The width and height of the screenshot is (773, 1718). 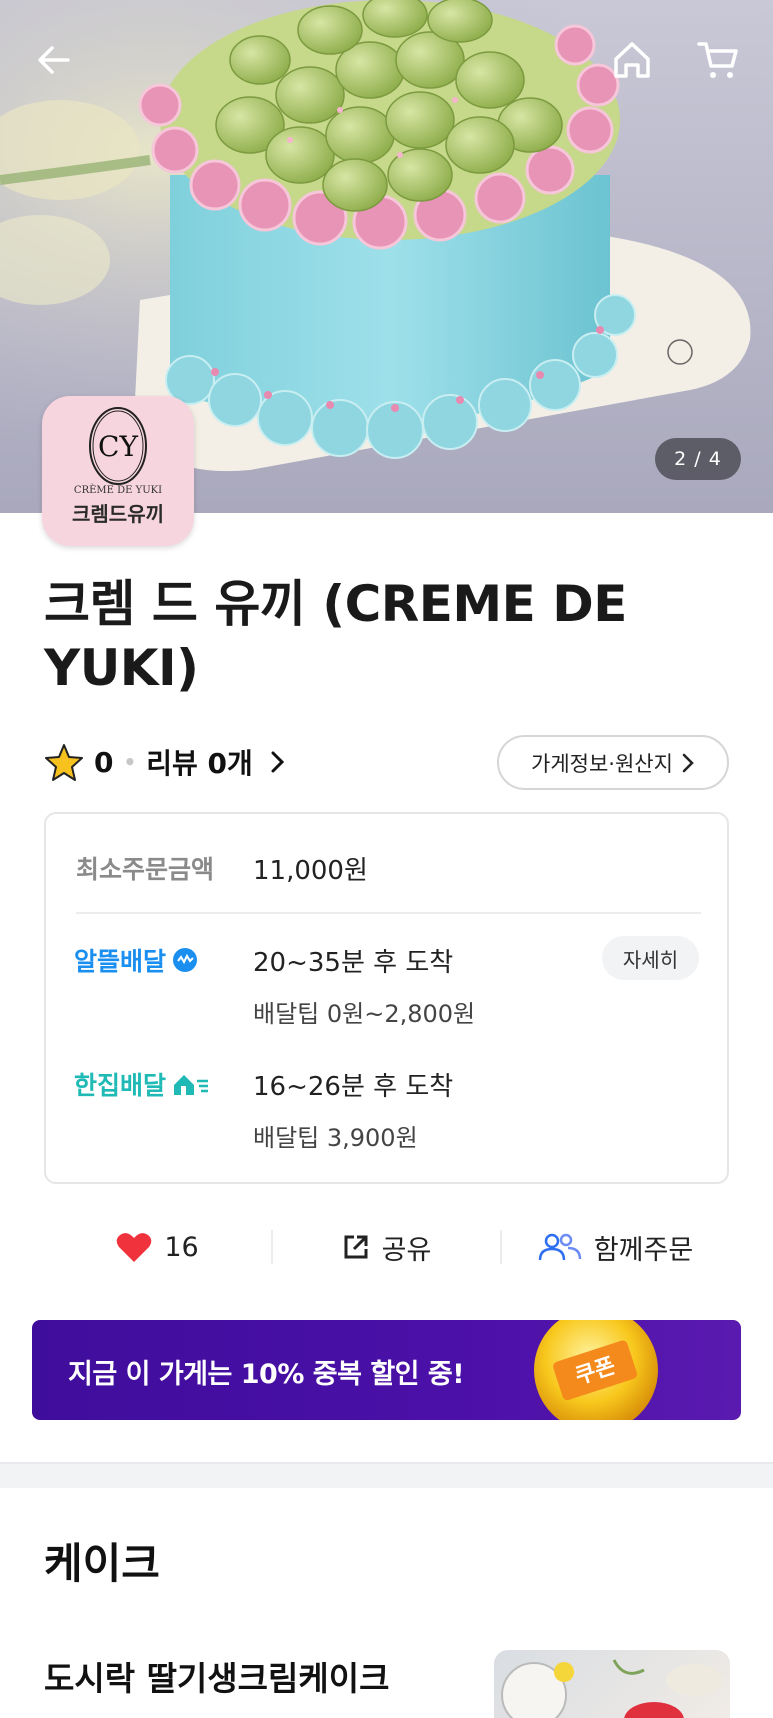 What do you see at coordinates (364, 1014) in the screenshot?
I see `delivery-tip: 배달팁 0원~2,800원` at bounding box center [364, 1014].